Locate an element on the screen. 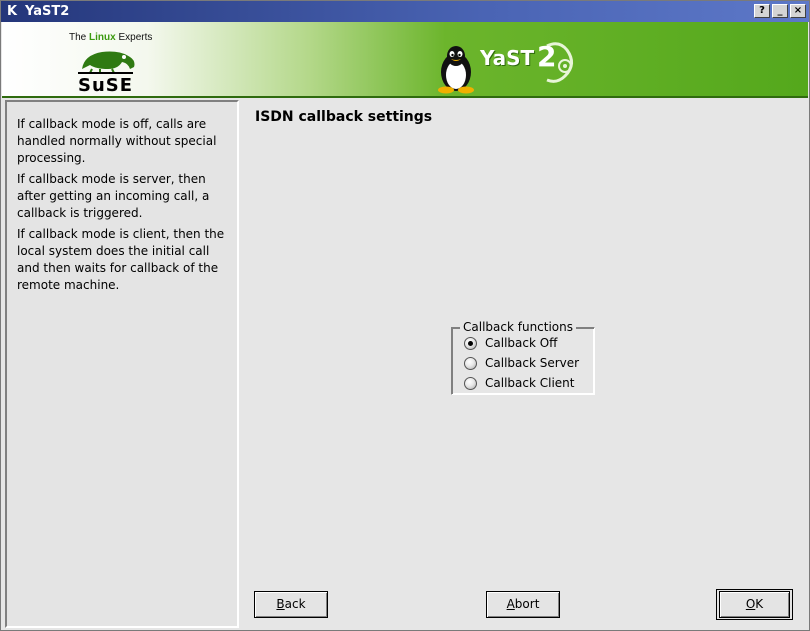 This screenshot has height=631, width=810. back-button: Back is located at coordinates (291, 604).